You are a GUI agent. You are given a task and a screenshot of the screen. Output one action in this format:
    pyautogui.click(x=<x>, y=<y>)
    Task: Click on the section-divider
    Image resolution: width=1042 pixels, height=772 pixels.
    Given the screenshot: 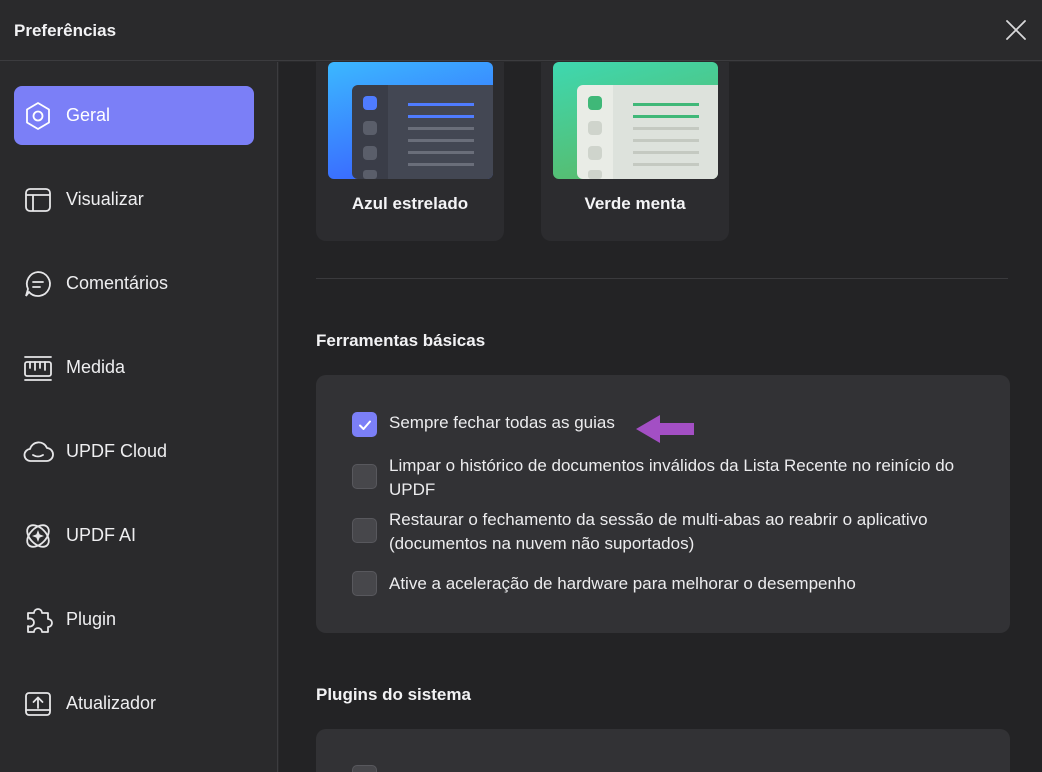 What is the action you would take?
    pyautogui.click(x=662, y=278)
    